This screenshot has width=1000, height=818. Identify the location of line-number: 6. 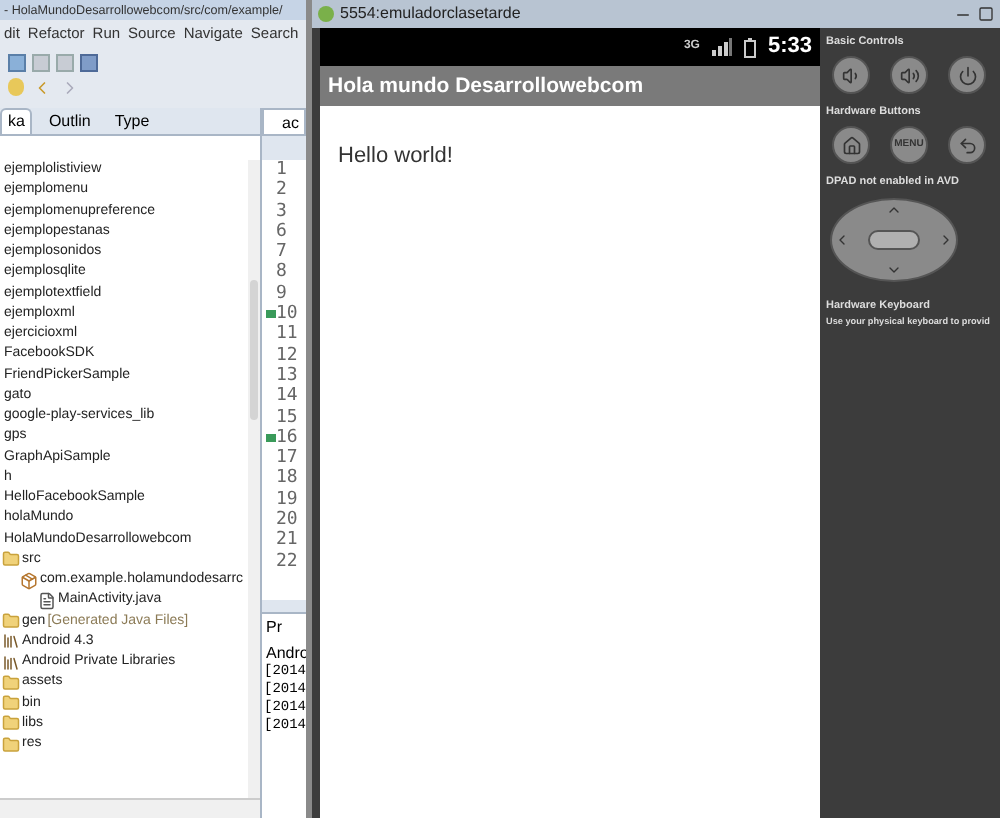
(281, 232).